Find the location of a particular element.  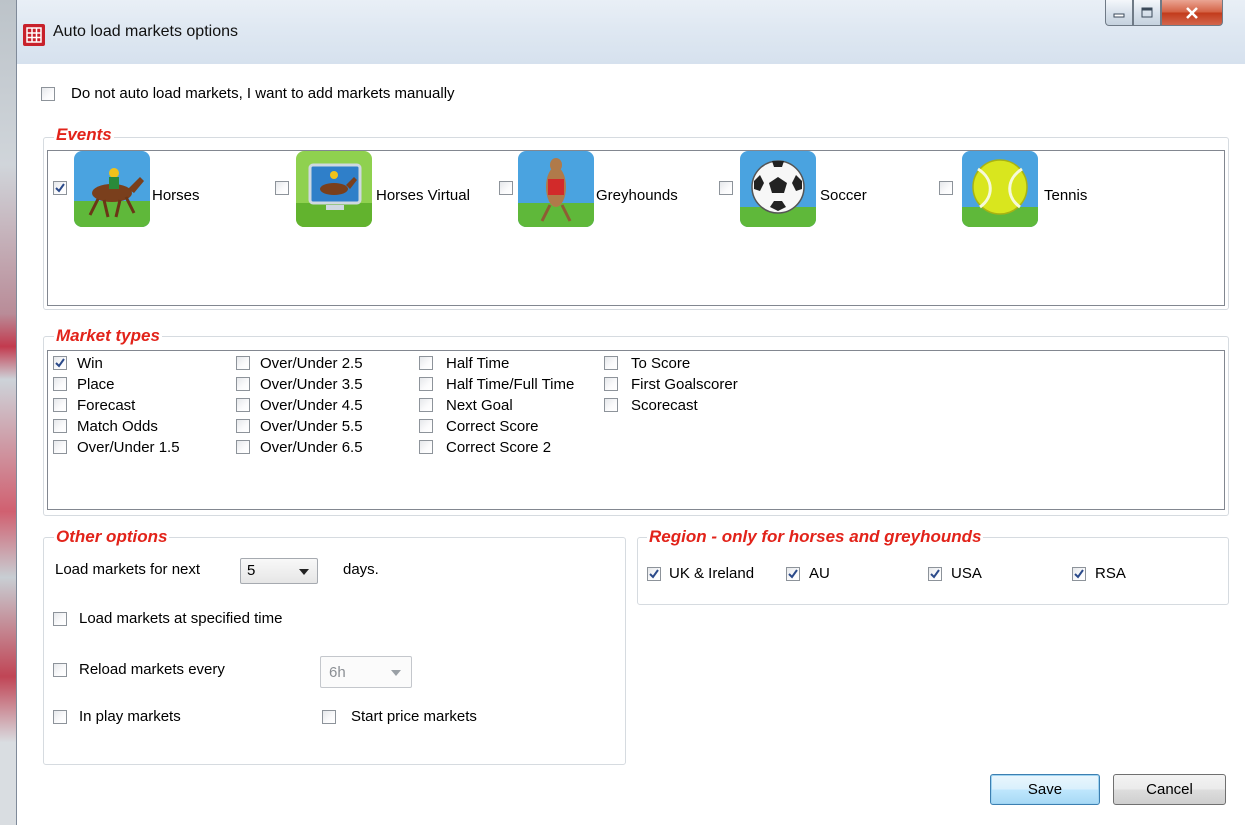

specified-time-checkbox is located at coordinates (60, 619).